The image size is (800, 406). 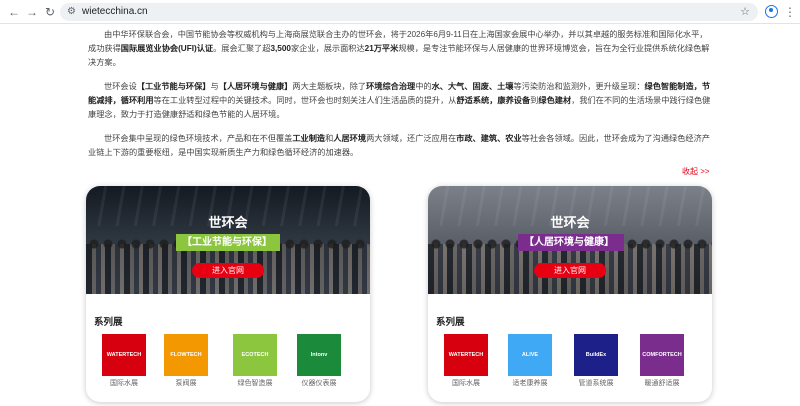 I want to click on series-logo-ecotech: ECOTECH 绿色智造展, so click(x=255, y=364).